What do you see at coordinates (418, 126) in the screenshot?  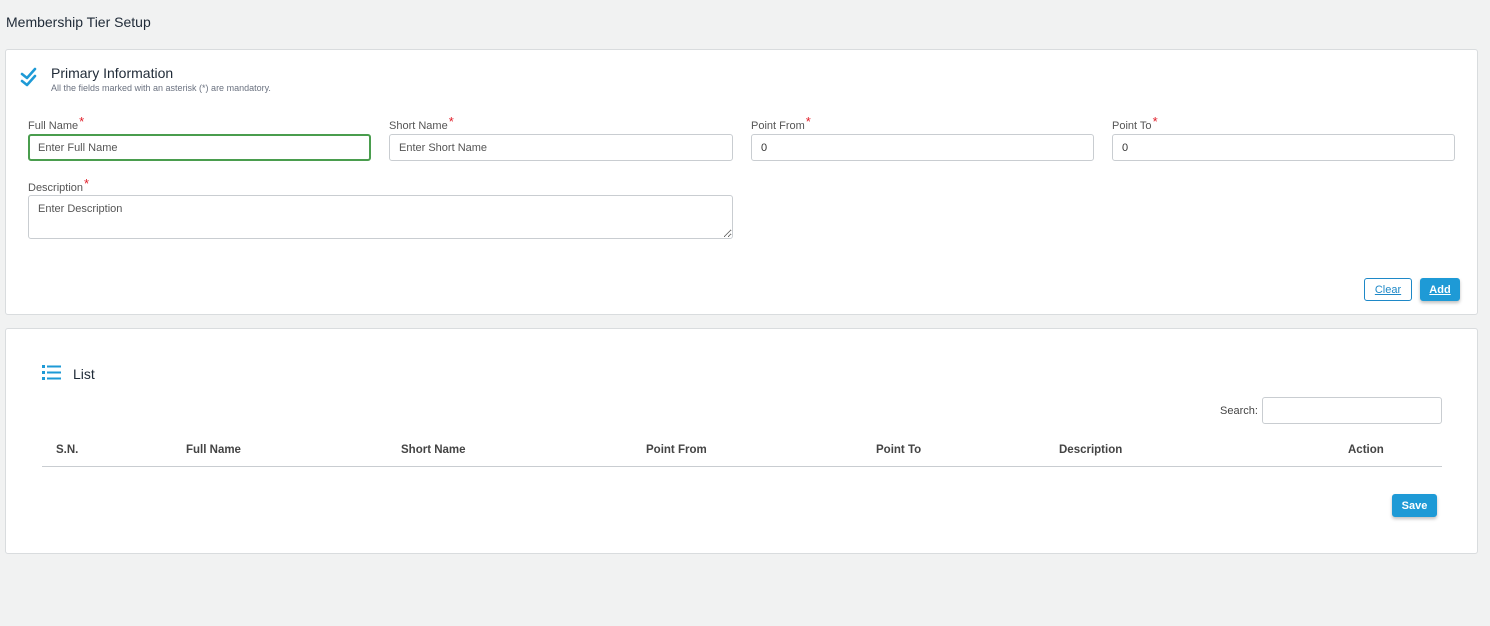 I see `short-name-label-text: Short Name` at bounding box center [418, 126].